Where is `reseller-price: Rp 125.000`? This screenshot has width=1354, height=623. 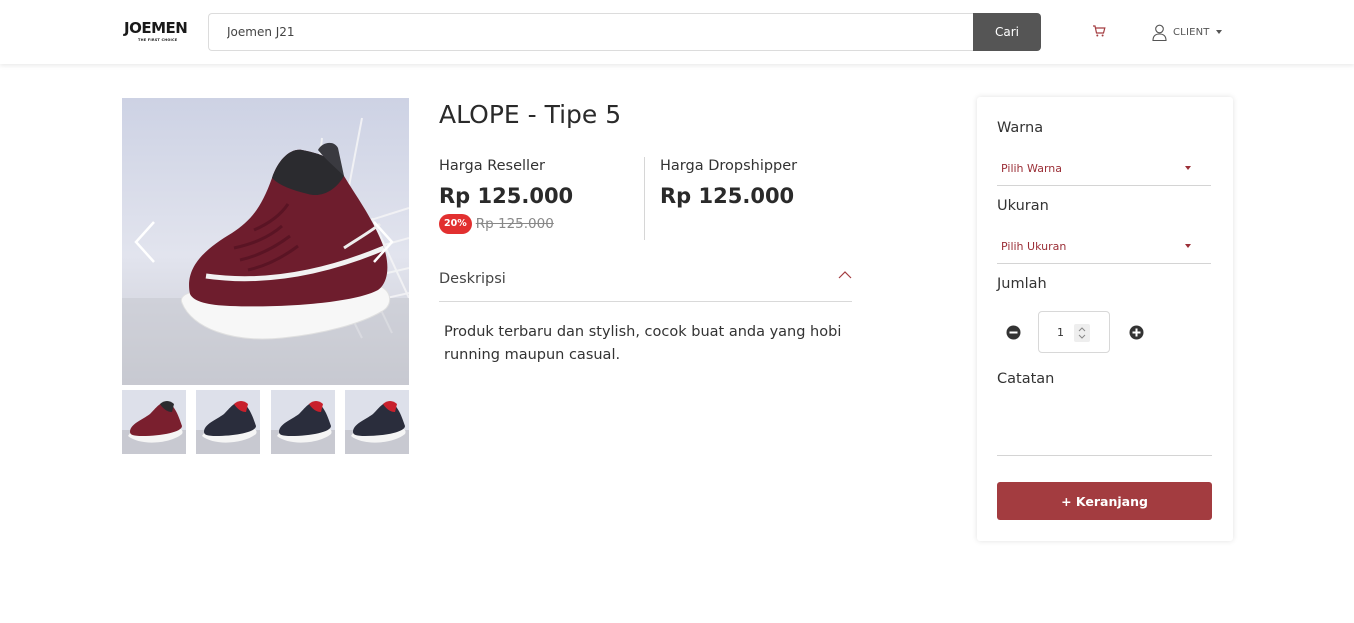 reseller-price: Rp 125.000 is located at coordinates (506, 196).